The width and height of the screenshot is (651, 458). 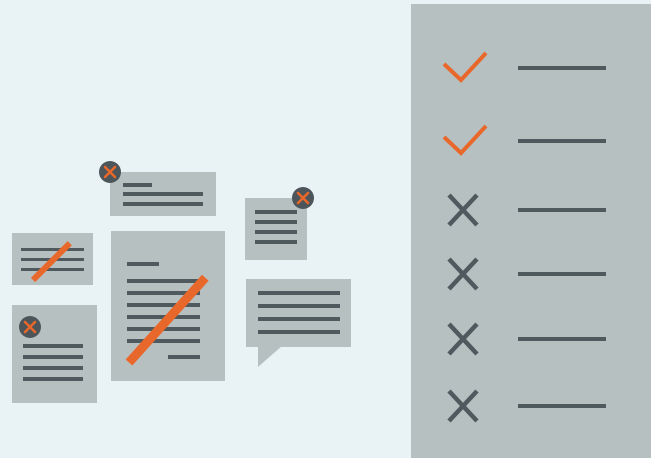 I want to click on wide-note-card, so click(x=163, y=194).